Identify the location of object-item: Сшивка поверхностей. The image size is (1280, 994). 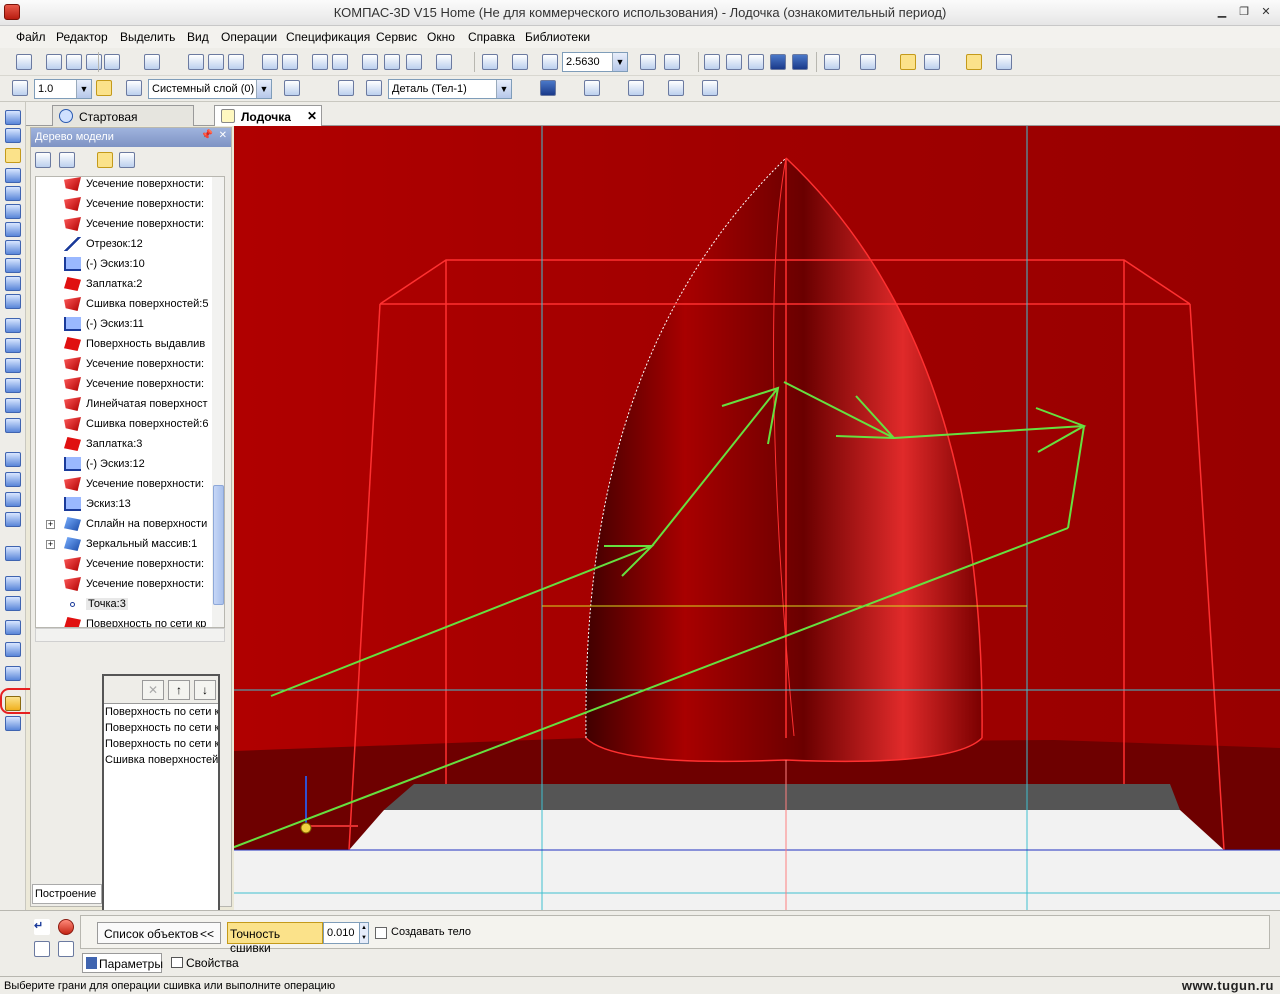
(161, 762).